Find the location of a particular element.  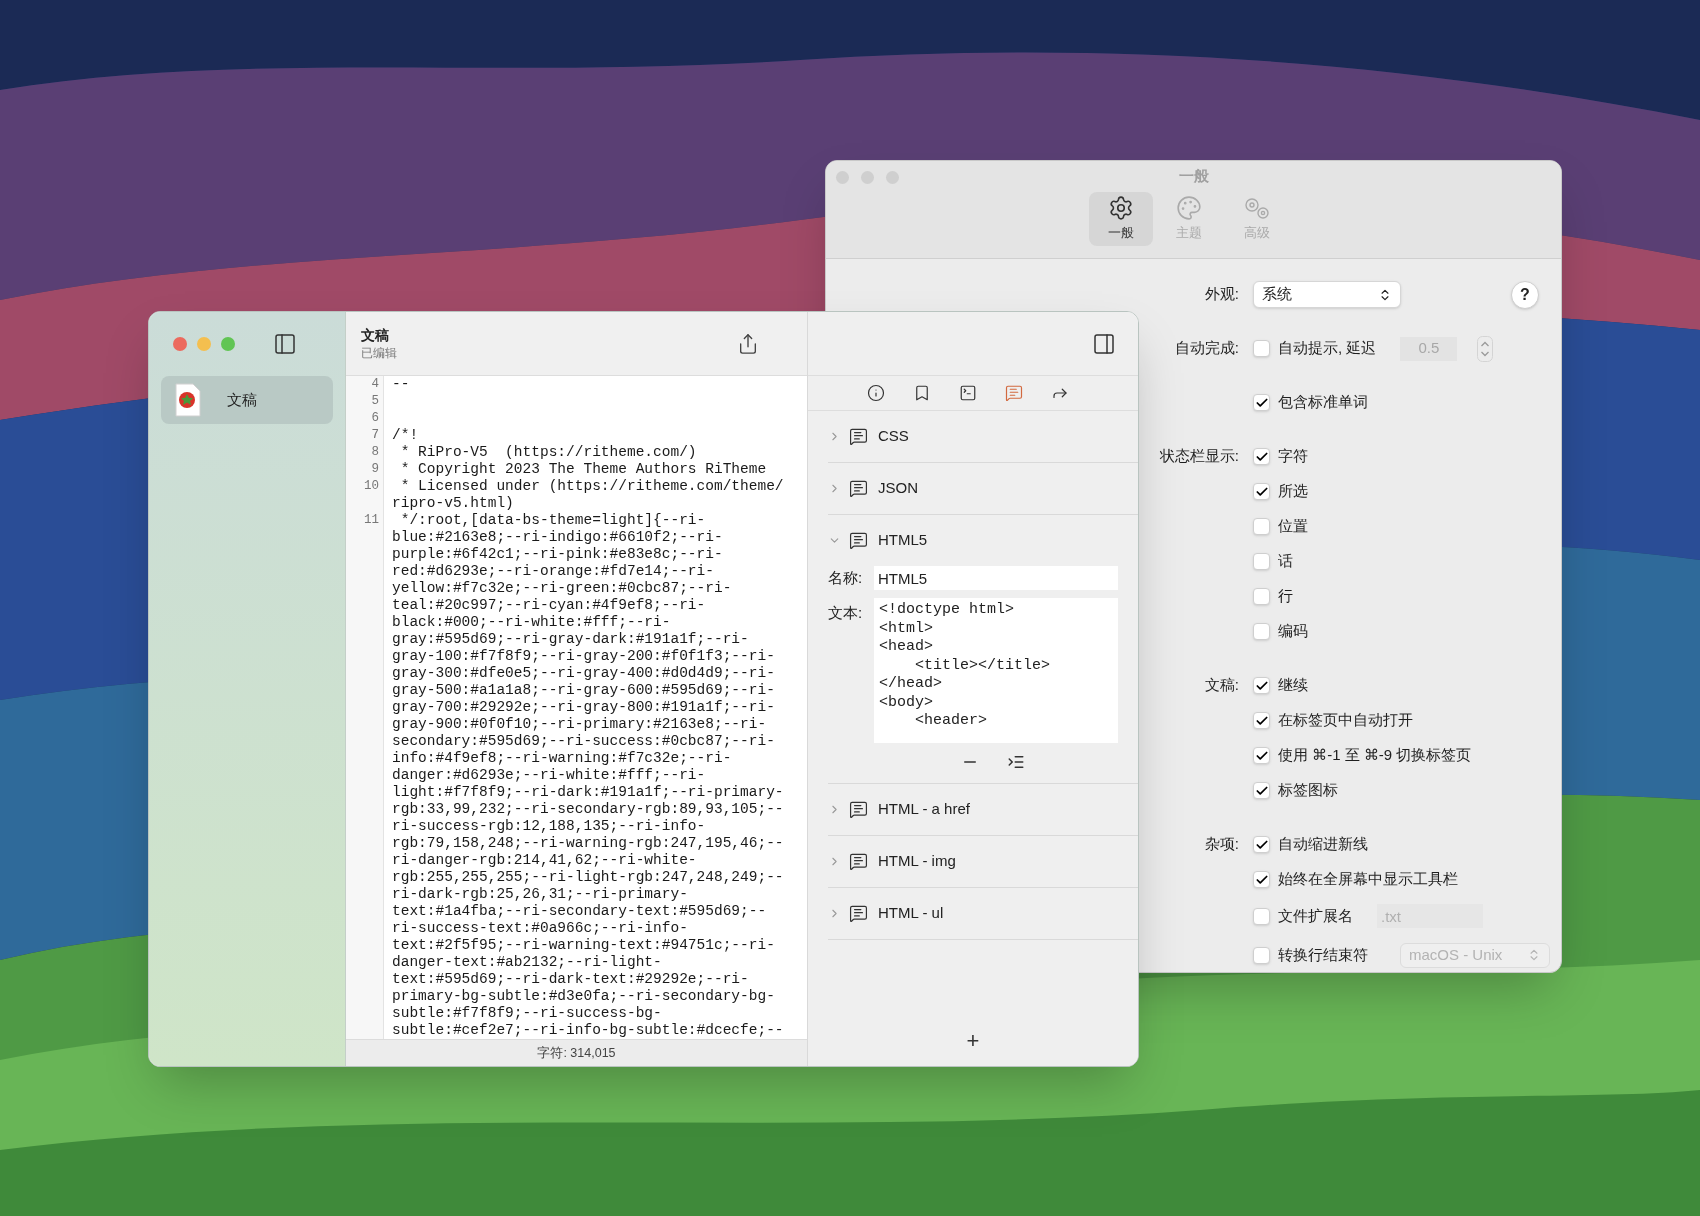

share-icon is located at coordinates (748, 343).